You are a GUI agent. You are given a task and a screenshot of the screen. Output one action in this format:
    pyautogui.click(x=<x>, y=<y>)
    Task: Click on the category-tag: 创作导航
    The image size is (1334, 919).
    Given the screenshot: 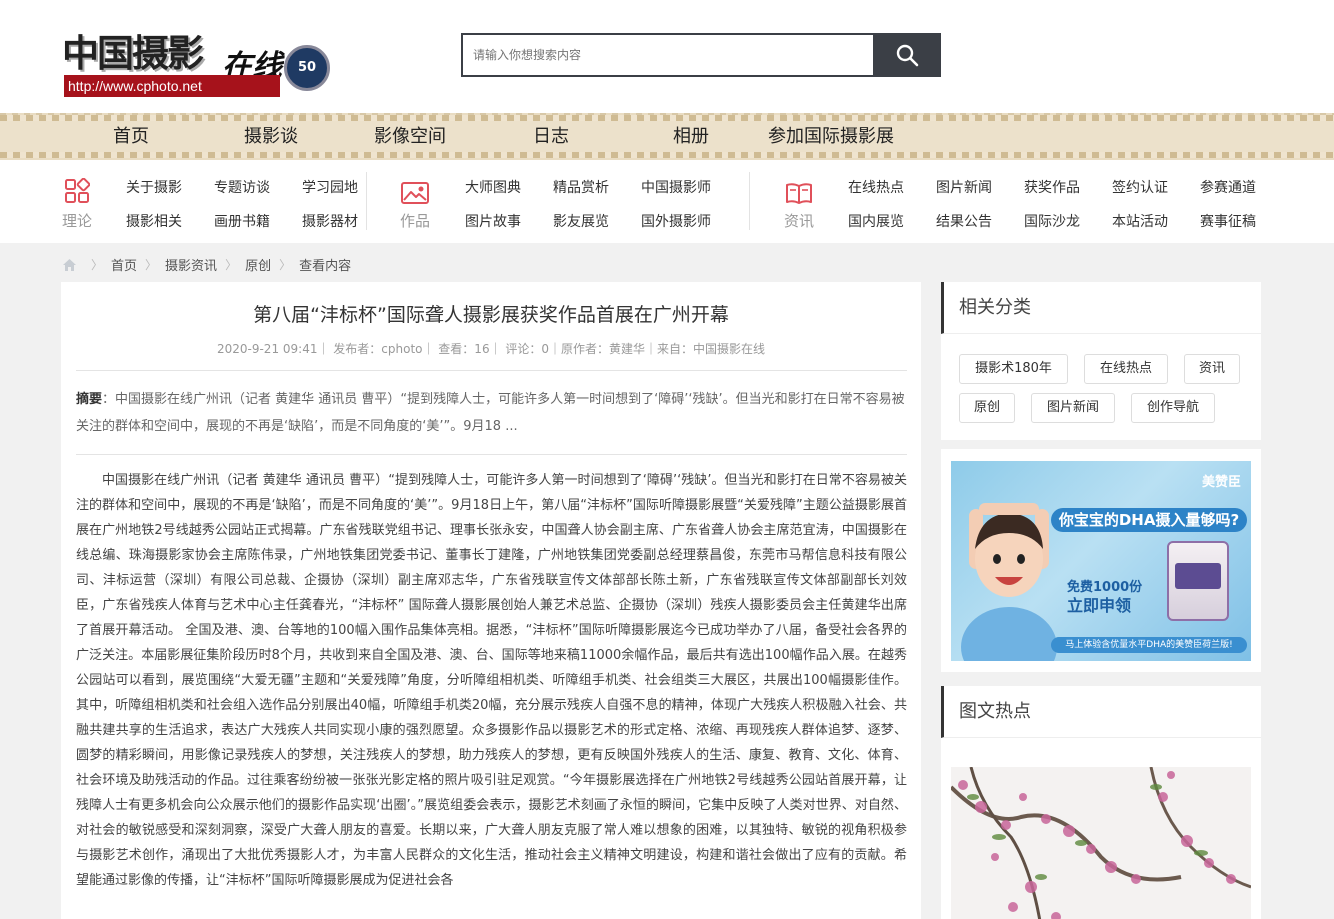 What is the action you would take?
    pyautogui.click(x=1173, y=408)
    